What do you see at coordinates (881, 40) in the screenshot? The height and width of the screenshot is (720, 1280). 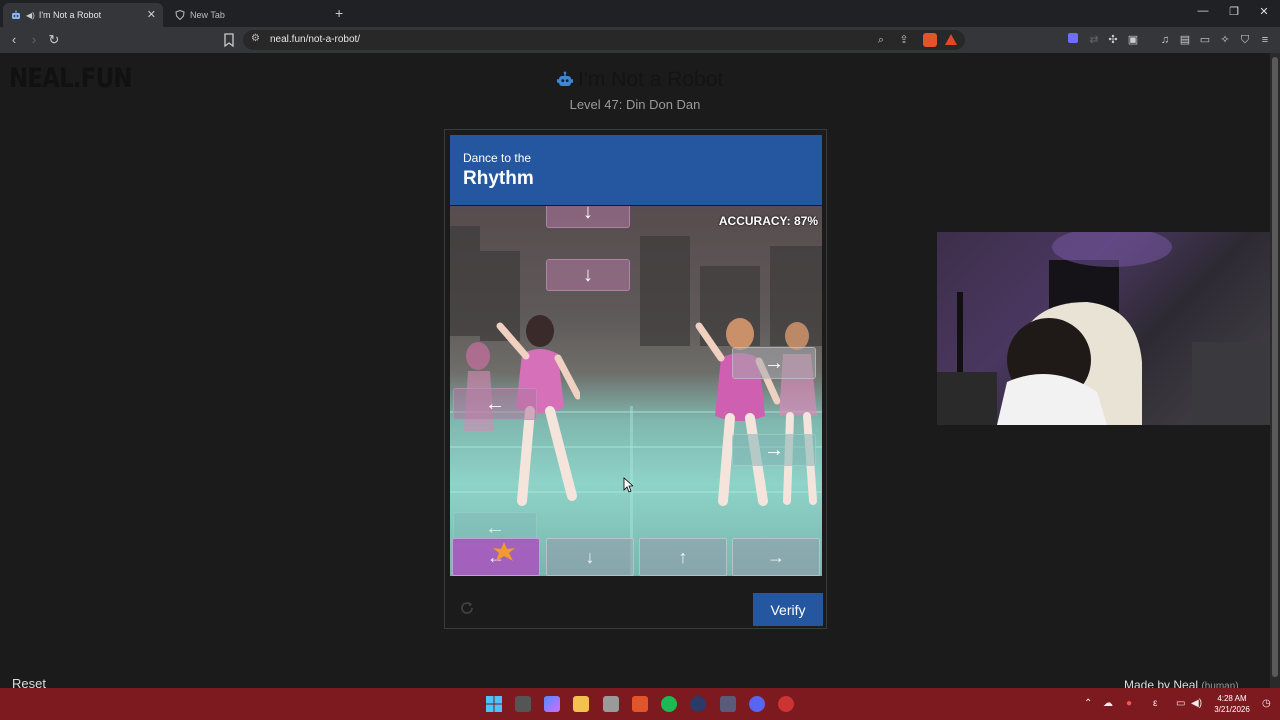 I see `zoom-icon: ⌕` at bounding box center [881, 40].